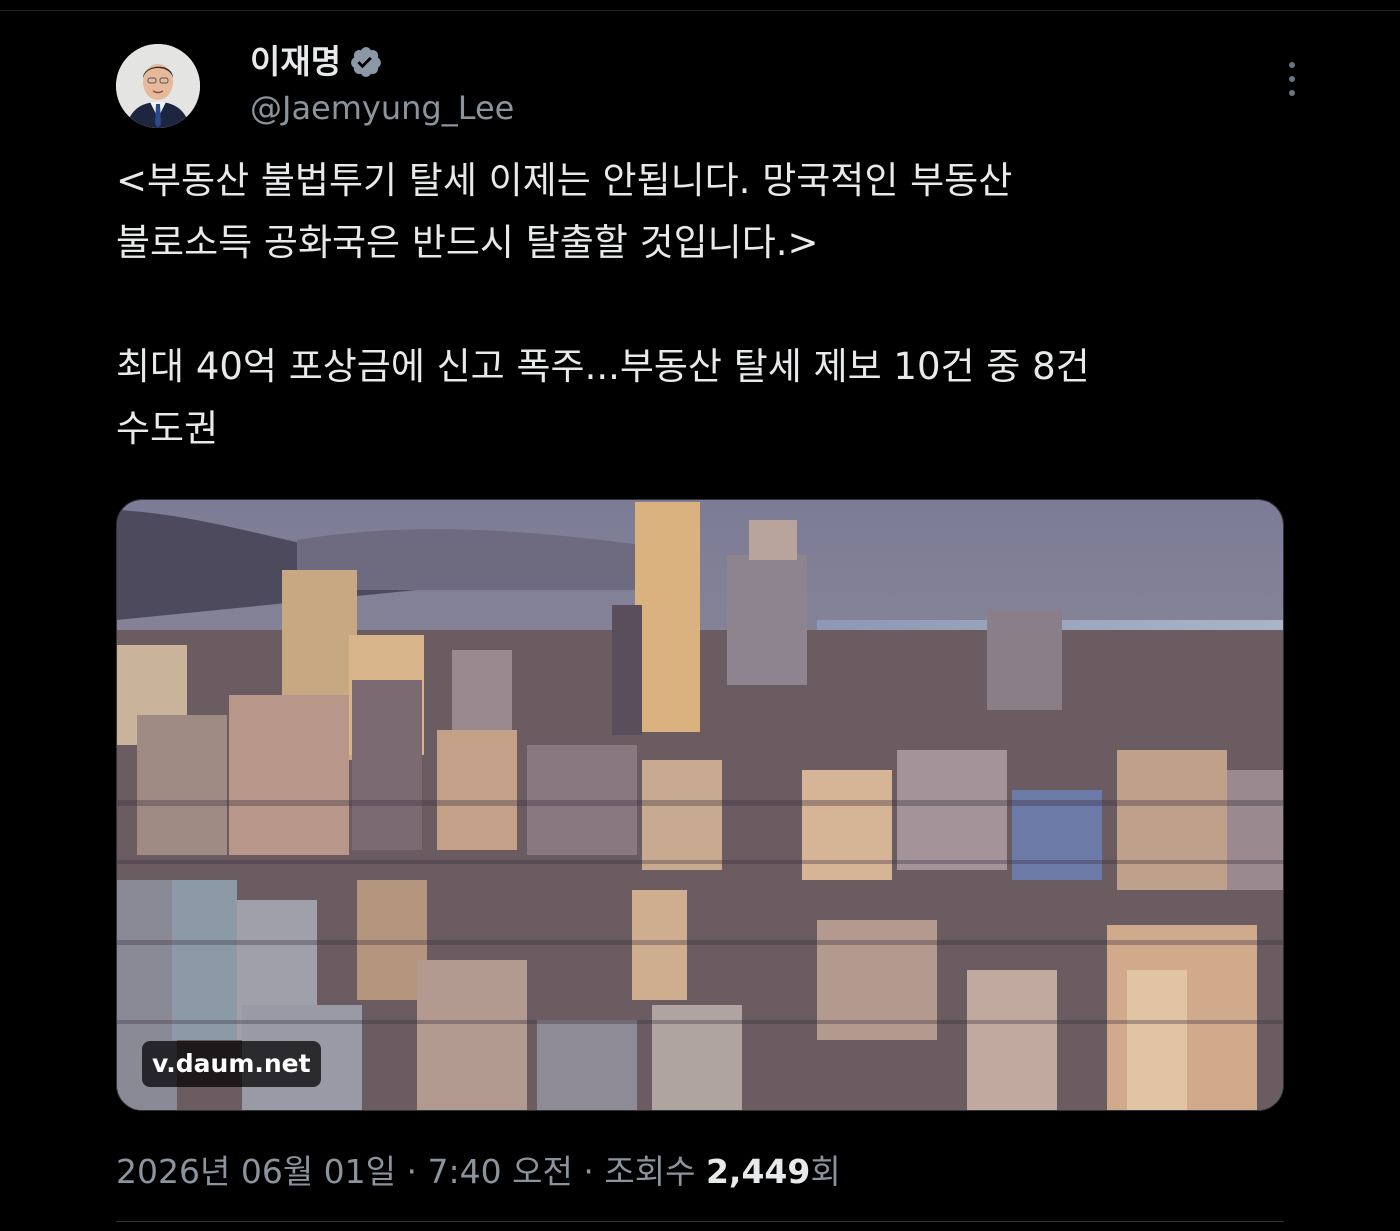 The image size is (1400, 1231). Describe the element at coordinates (231, 1064) in the screenshot. I see `link-domain-badge: v.daum.net` at that location.